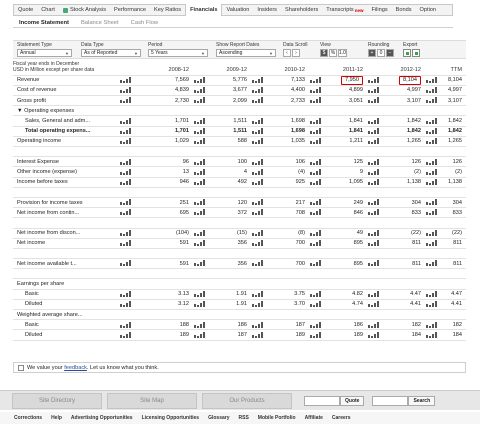 The height and width of the screenshot is (427, 480). What do you see at coordinates (75, 368) in the screenshot?
I see `feedback-link: feedback` at bounding box center [75, 368].